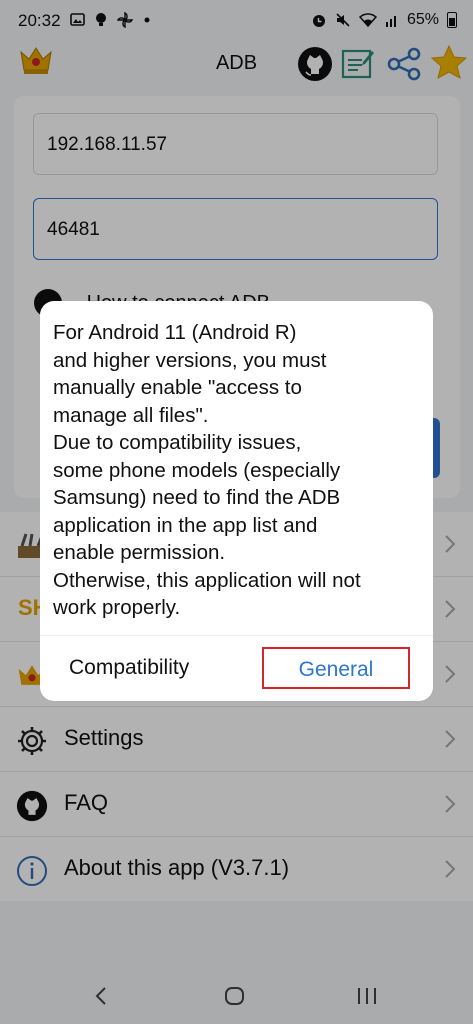  I want to click on compatibility-button: Compatibility, so click(129, 668).